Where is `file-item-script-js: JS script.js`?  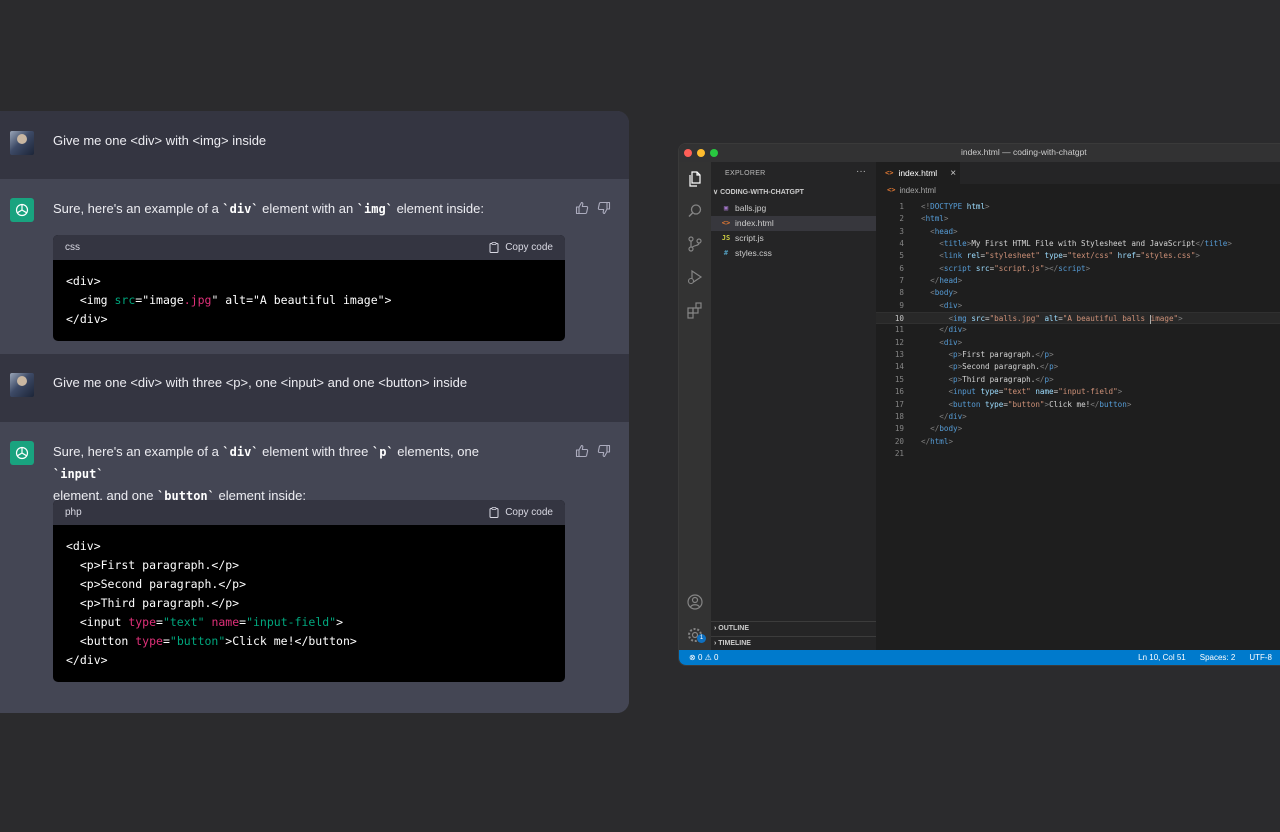 file-item-script-js: JS script.js is located at coordinates (793, 238).